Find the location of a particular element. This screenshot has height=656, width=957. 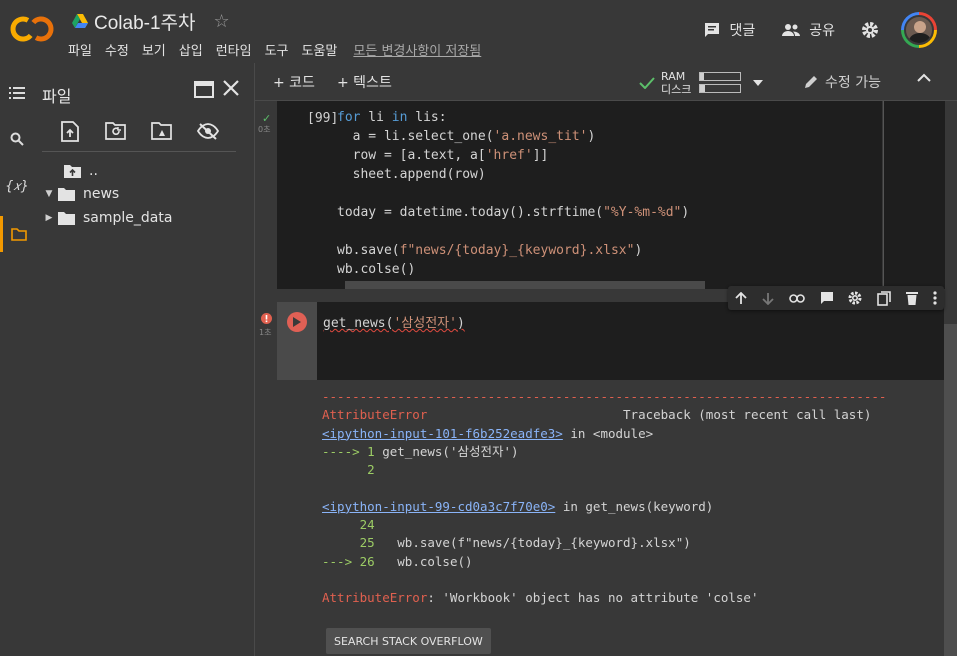

tree-item-parent: .. is located at coordinates (80, 171).